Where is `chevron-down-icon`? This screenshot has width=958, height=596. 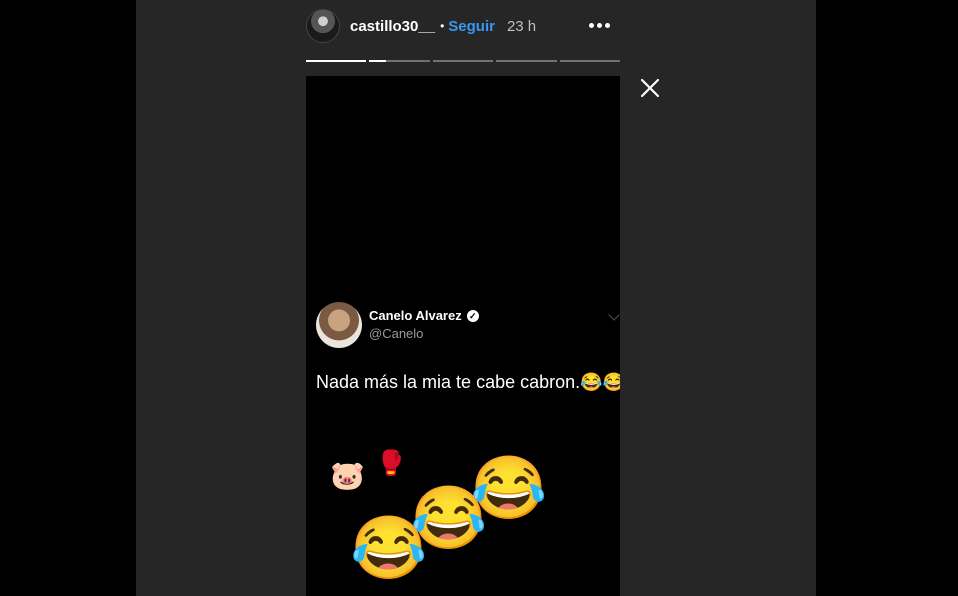 chevron-down-icon is located at coordinates (614, 315).